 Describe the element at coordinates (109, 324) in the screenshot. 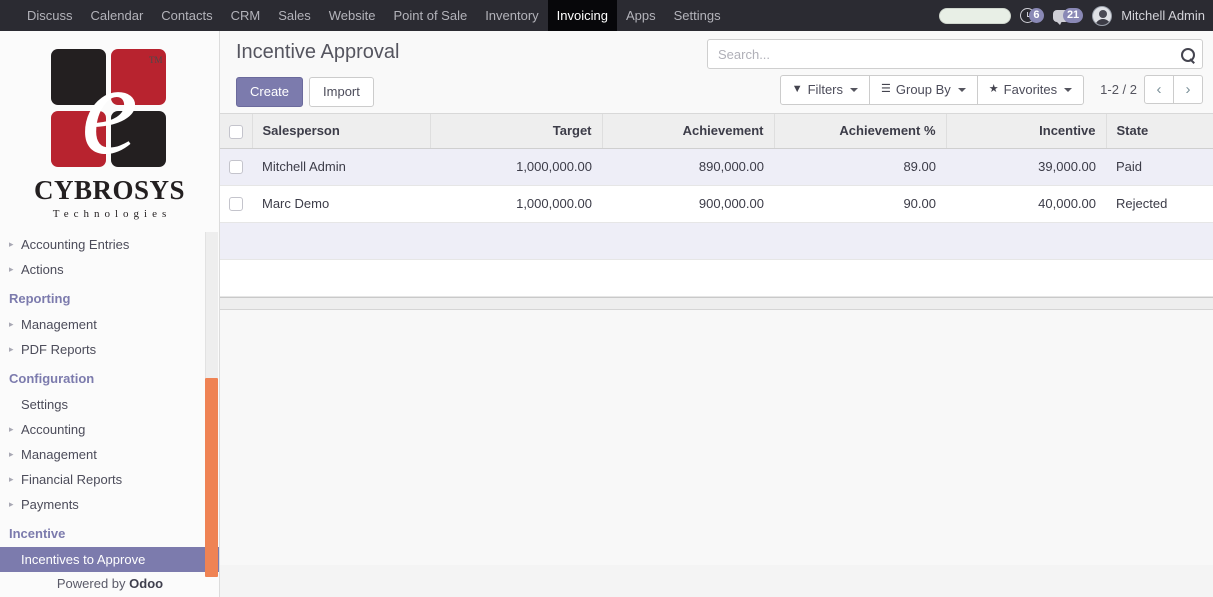

I see `sidebar-item-reporting-management: ▸ Management` at that location.